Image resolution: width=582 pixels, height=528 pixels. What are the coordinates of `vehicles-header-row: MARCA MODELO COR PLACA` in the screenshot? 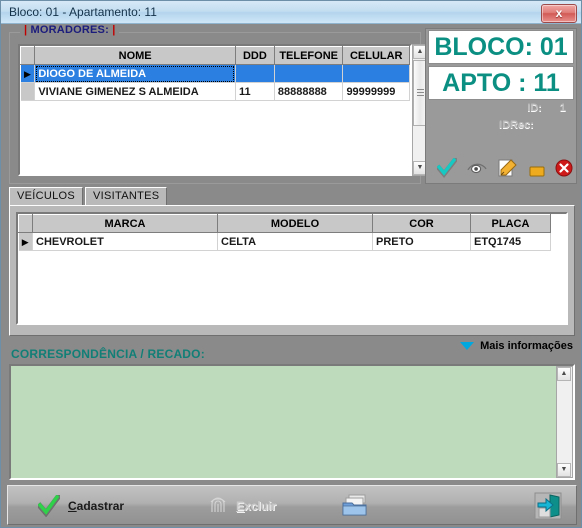 It's located at (292, 223).